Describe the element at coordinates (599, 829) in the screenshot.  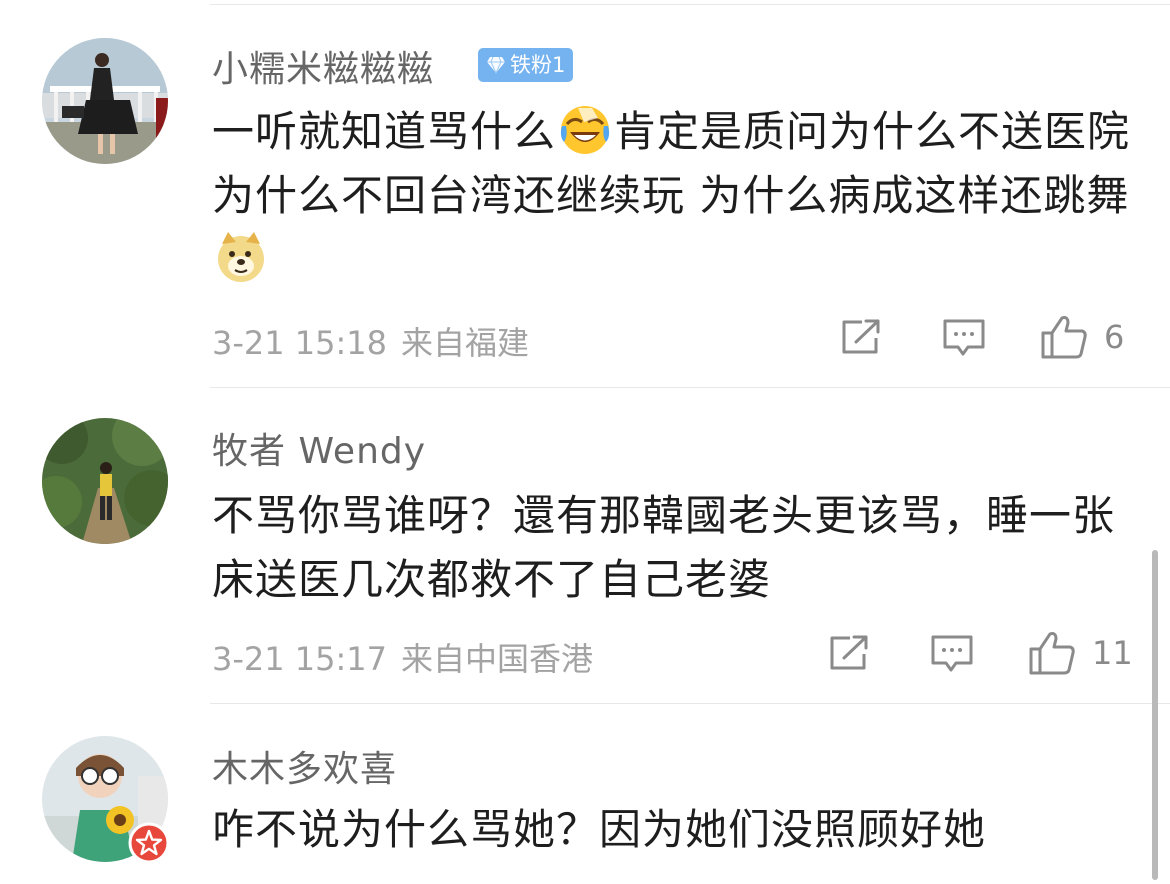
I see `comment-text: 咋不说为什么骂她？因为她们没照顾好她` at that location.